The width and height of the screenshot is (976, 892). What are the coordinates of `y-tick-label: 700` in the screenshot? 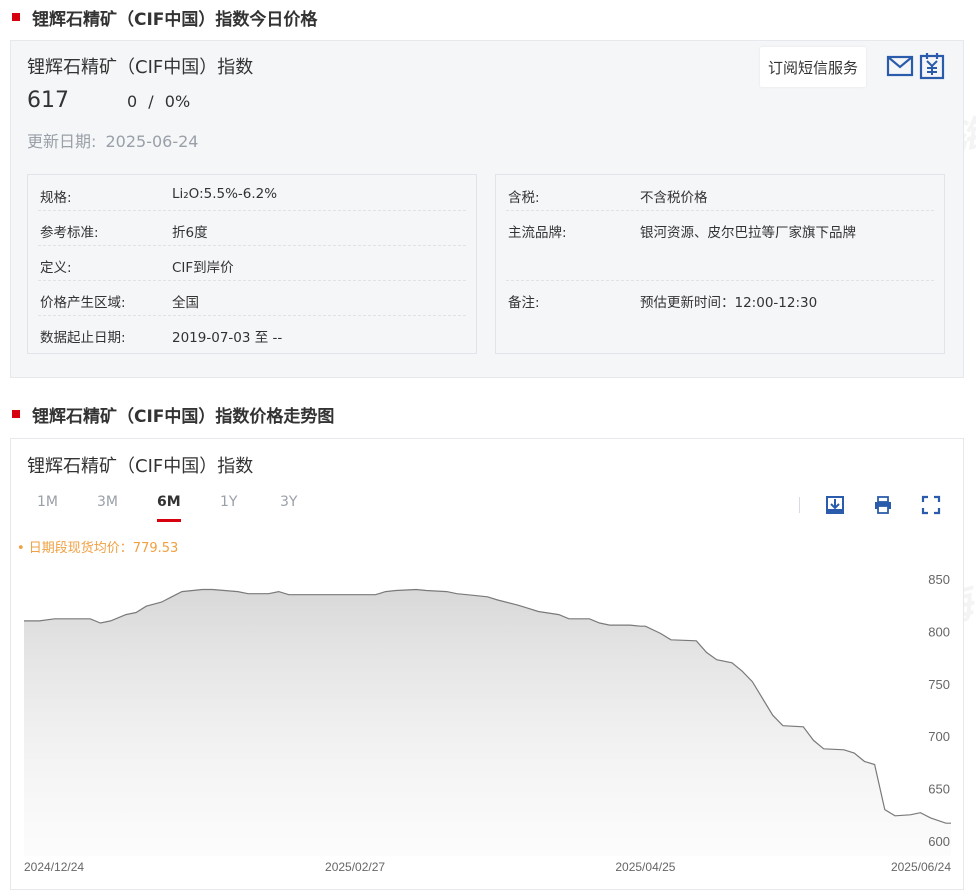 It's located at (939, 736).